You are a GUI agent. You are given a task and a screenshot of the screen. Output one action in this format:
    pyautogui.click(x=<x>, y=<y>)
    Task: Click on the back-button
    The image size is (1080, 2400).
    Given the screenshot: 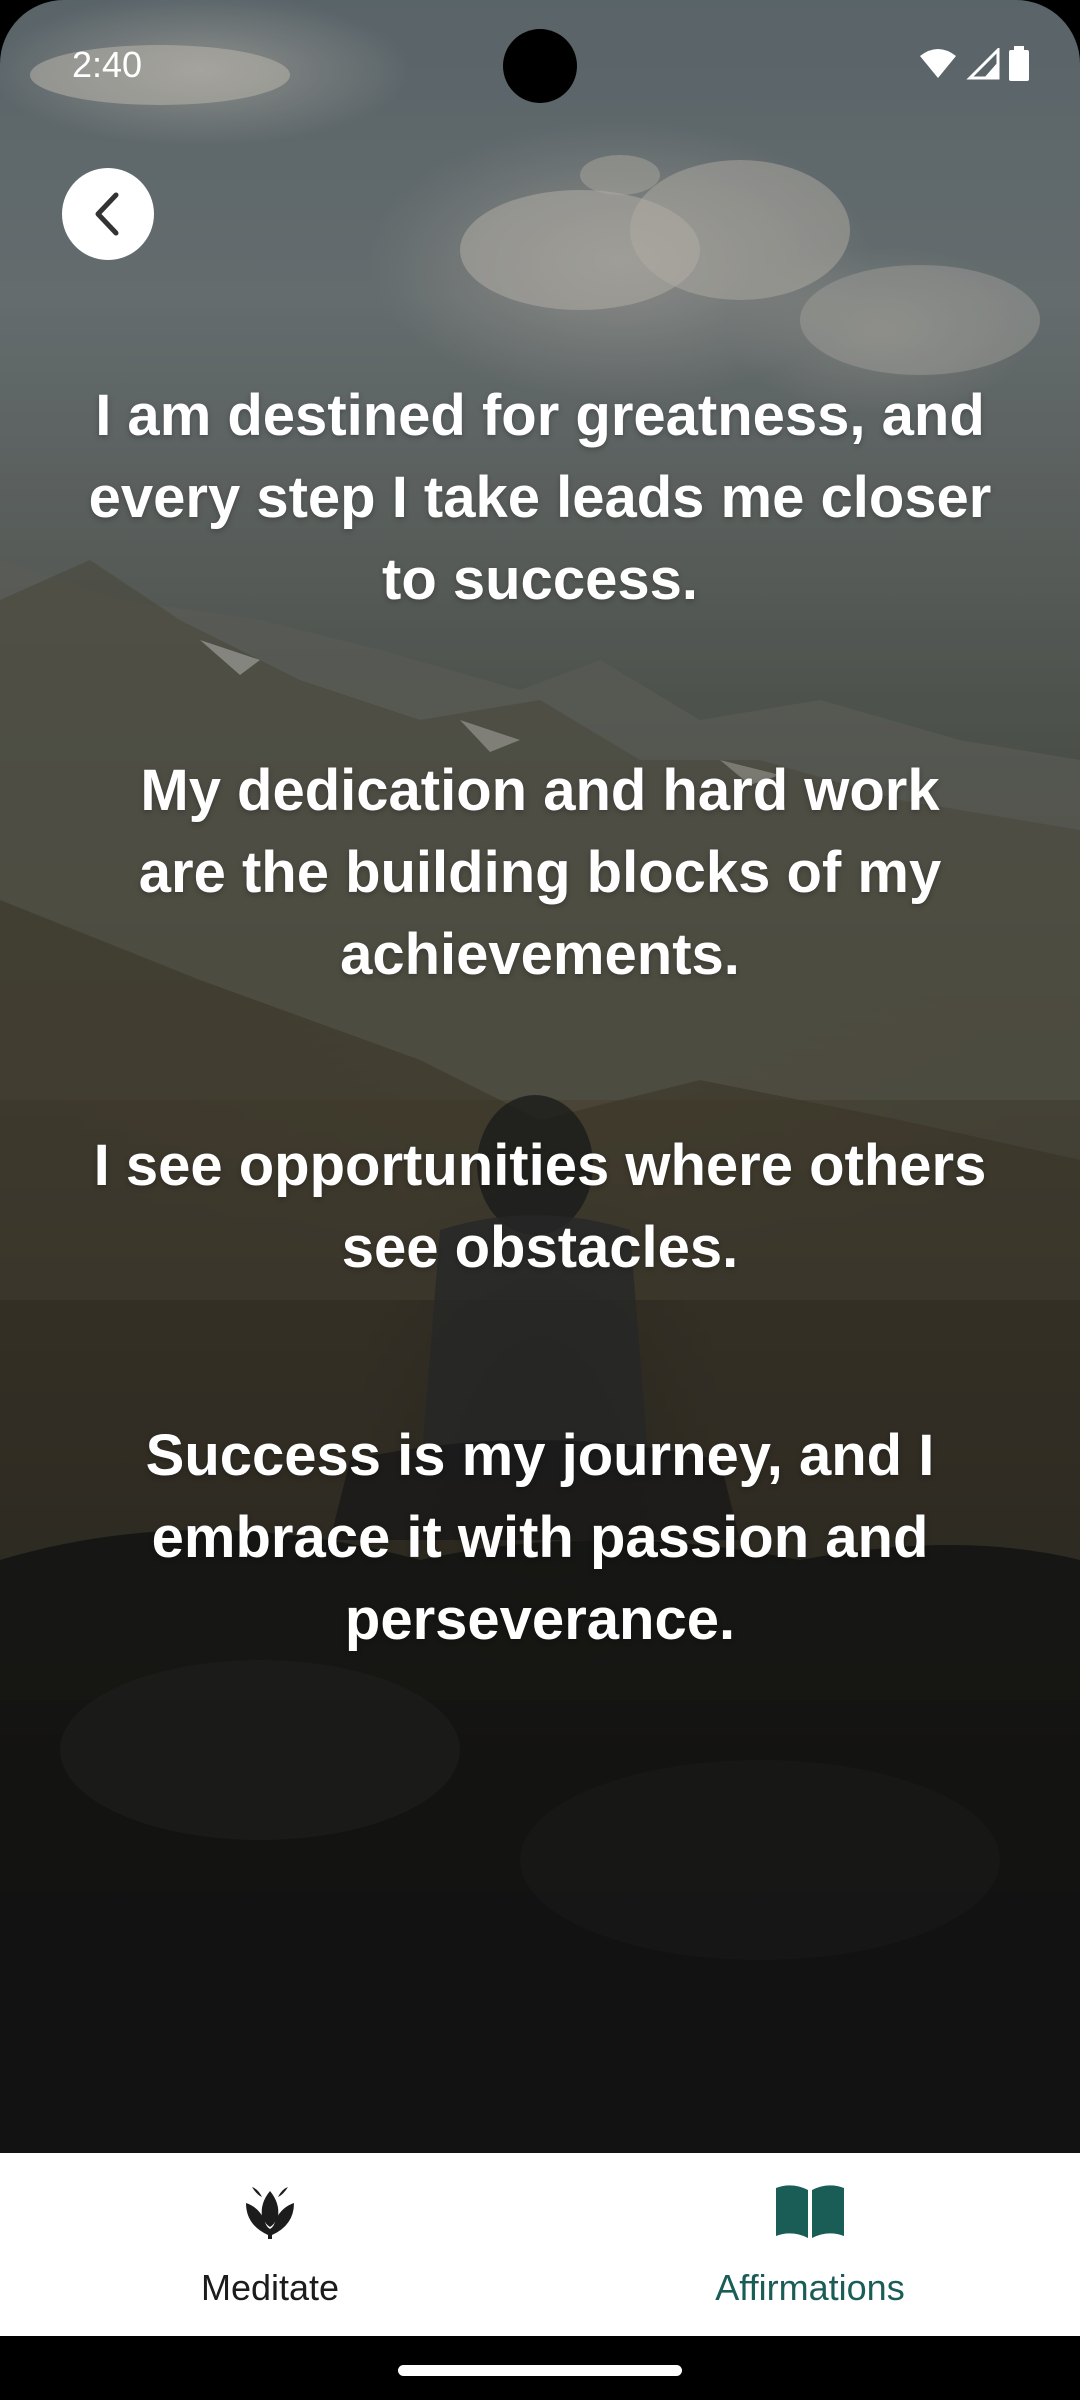 What is the action you would take?
    pyautogui.click(x=108, y=214)
    